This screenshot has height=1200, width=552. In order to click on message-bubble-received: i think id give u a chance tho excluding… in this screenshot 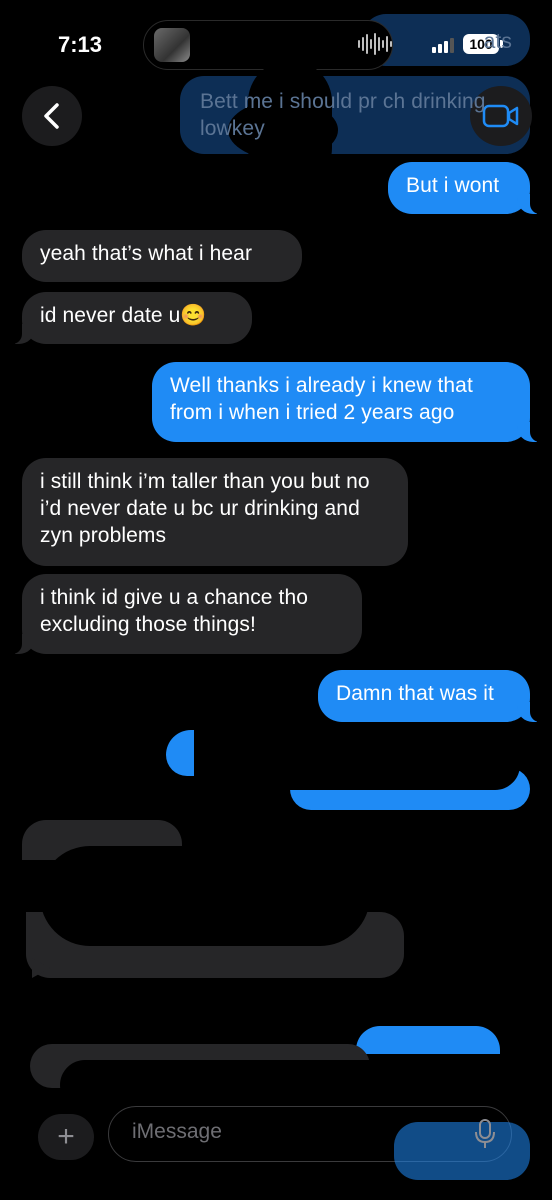, I will do `click(187, 614)`.